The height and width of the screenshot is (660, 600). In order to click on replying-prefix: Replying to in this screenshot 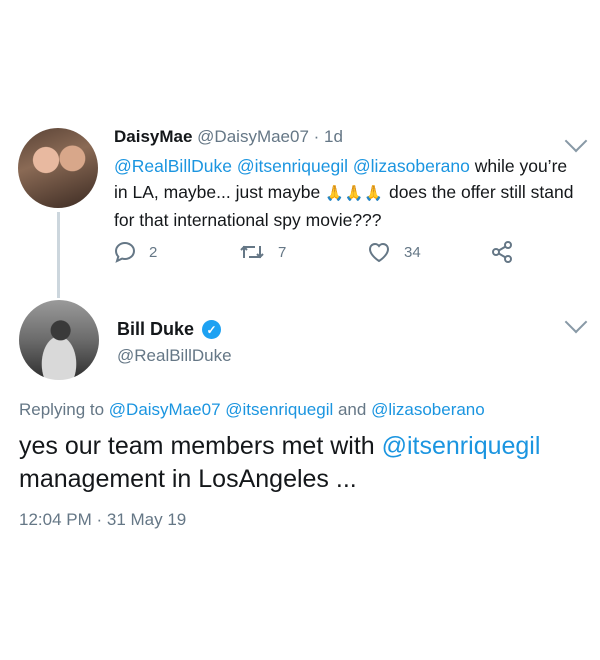, I will do `click(64, 409)`.